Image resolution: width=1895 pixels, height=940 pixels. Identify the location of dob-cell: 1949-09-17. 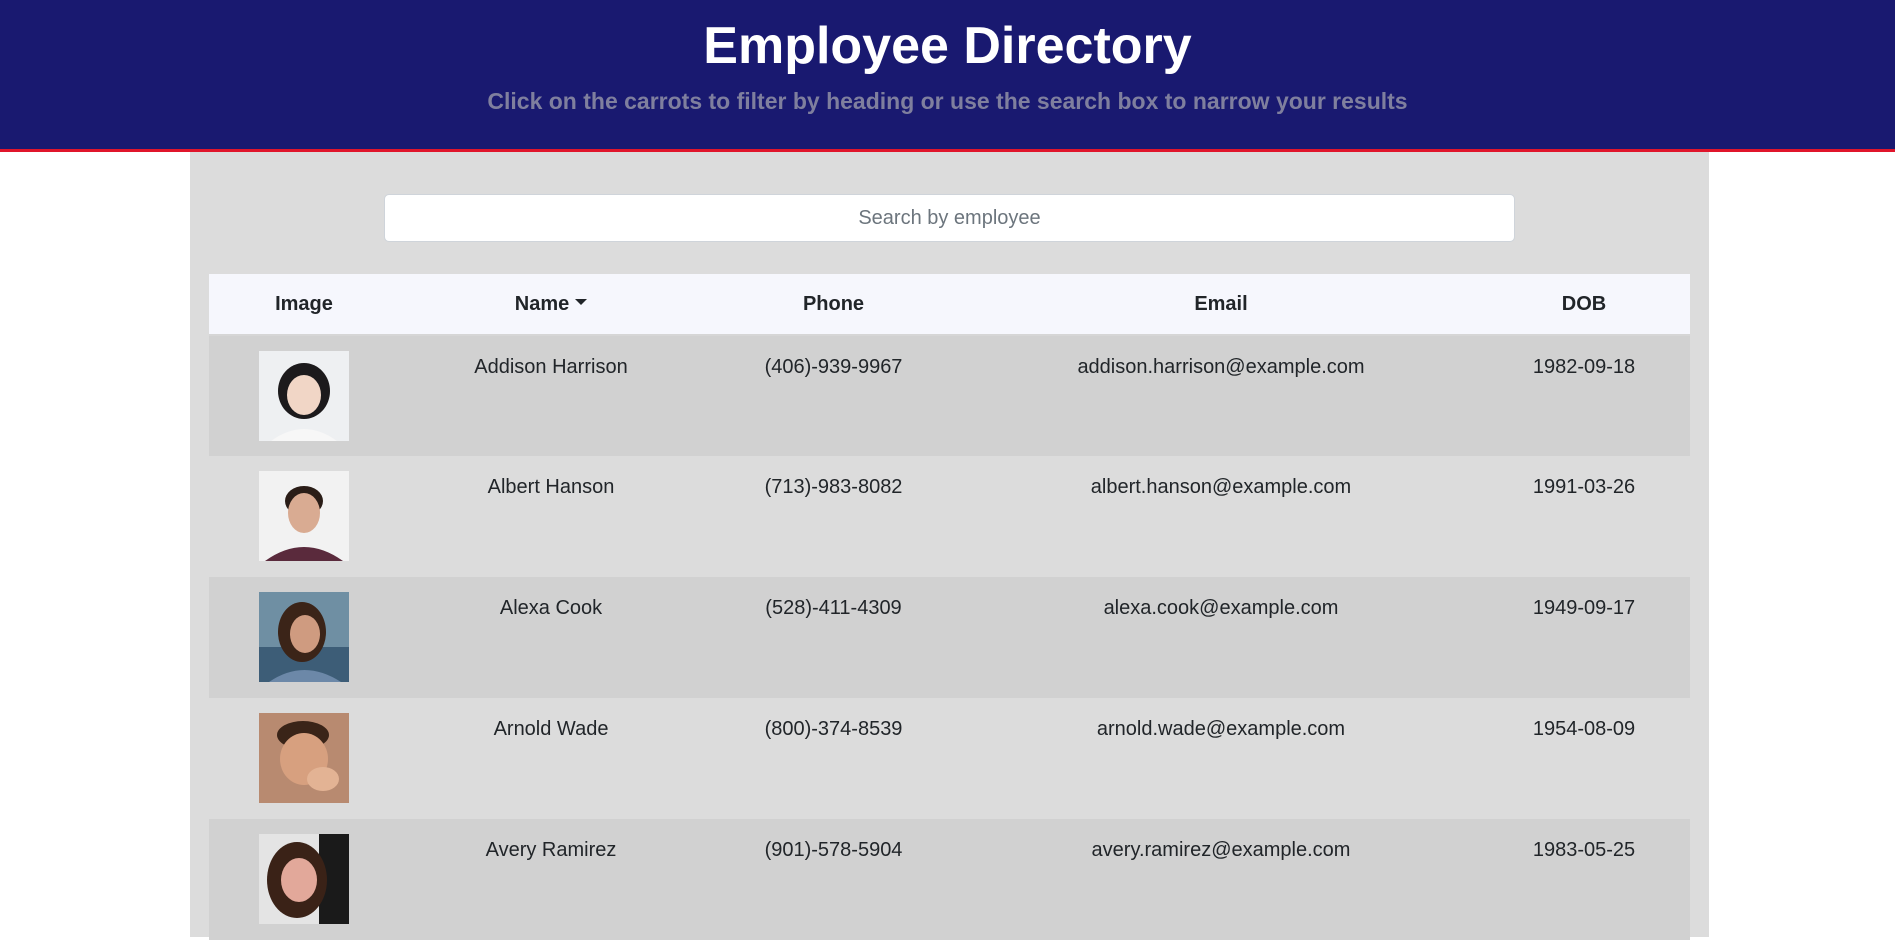
(1584, 637).